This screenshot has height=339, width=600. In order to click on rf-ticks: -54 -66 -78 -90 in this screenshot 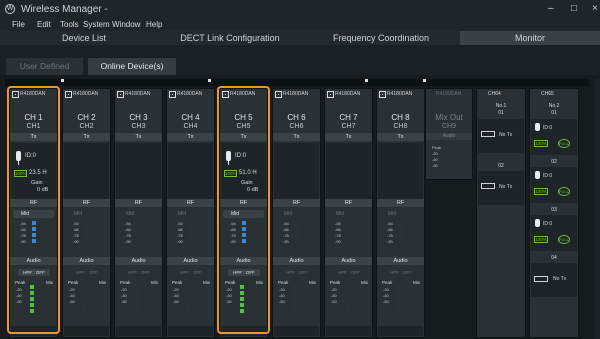, I will do `click(286, 232)`.